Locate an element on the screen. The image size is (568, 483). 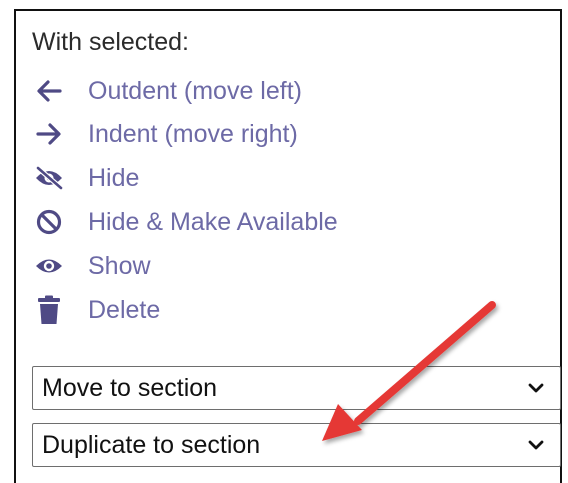
red-arrow-icon is located at coordinates (409, 371).